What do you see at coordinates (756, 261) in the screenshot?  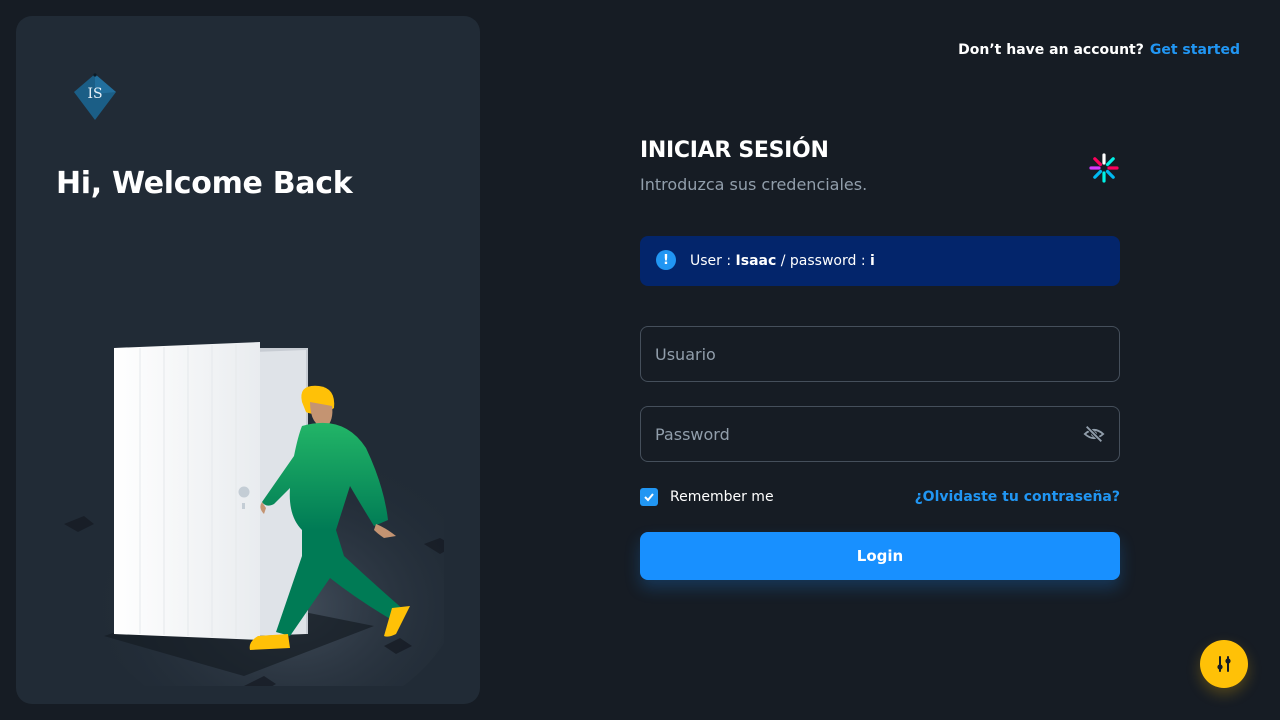 I see `alert-user: Isaac` at bounding box center [756, 261].